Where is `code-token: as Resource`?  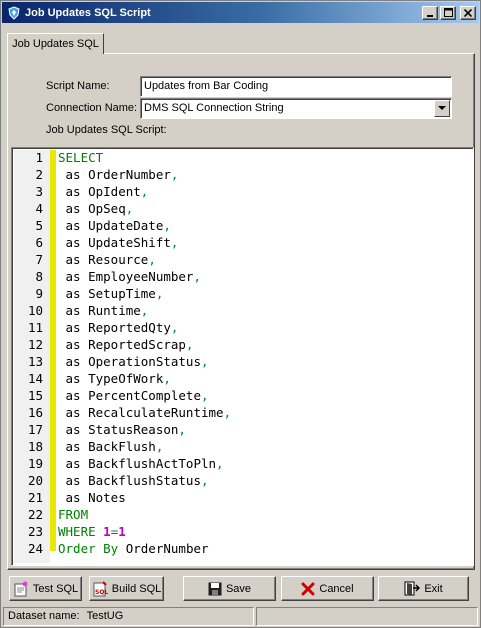
code-token: as Resource is located at coordinates (103, 259).